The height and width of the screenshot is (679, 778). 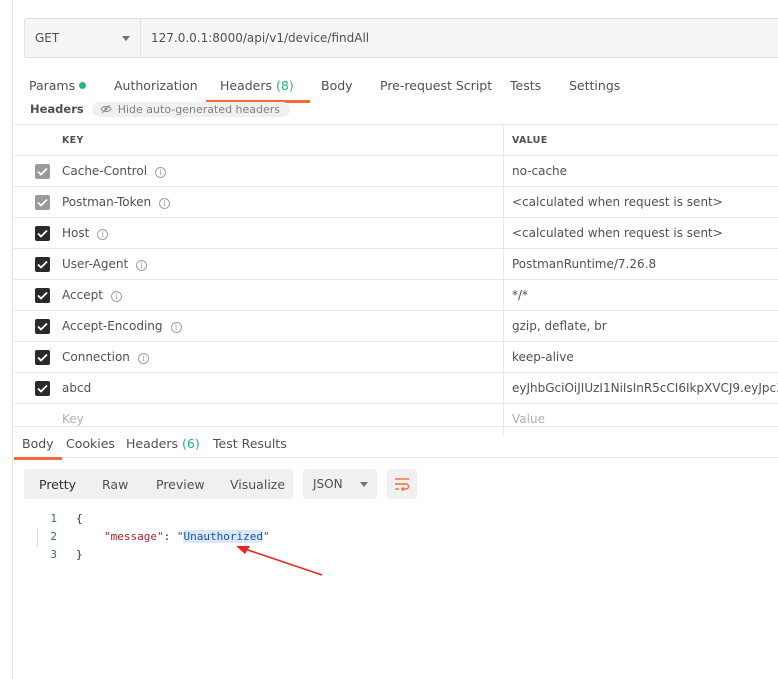 I want to click on language-select: JSON, so click(x=340, y=484).